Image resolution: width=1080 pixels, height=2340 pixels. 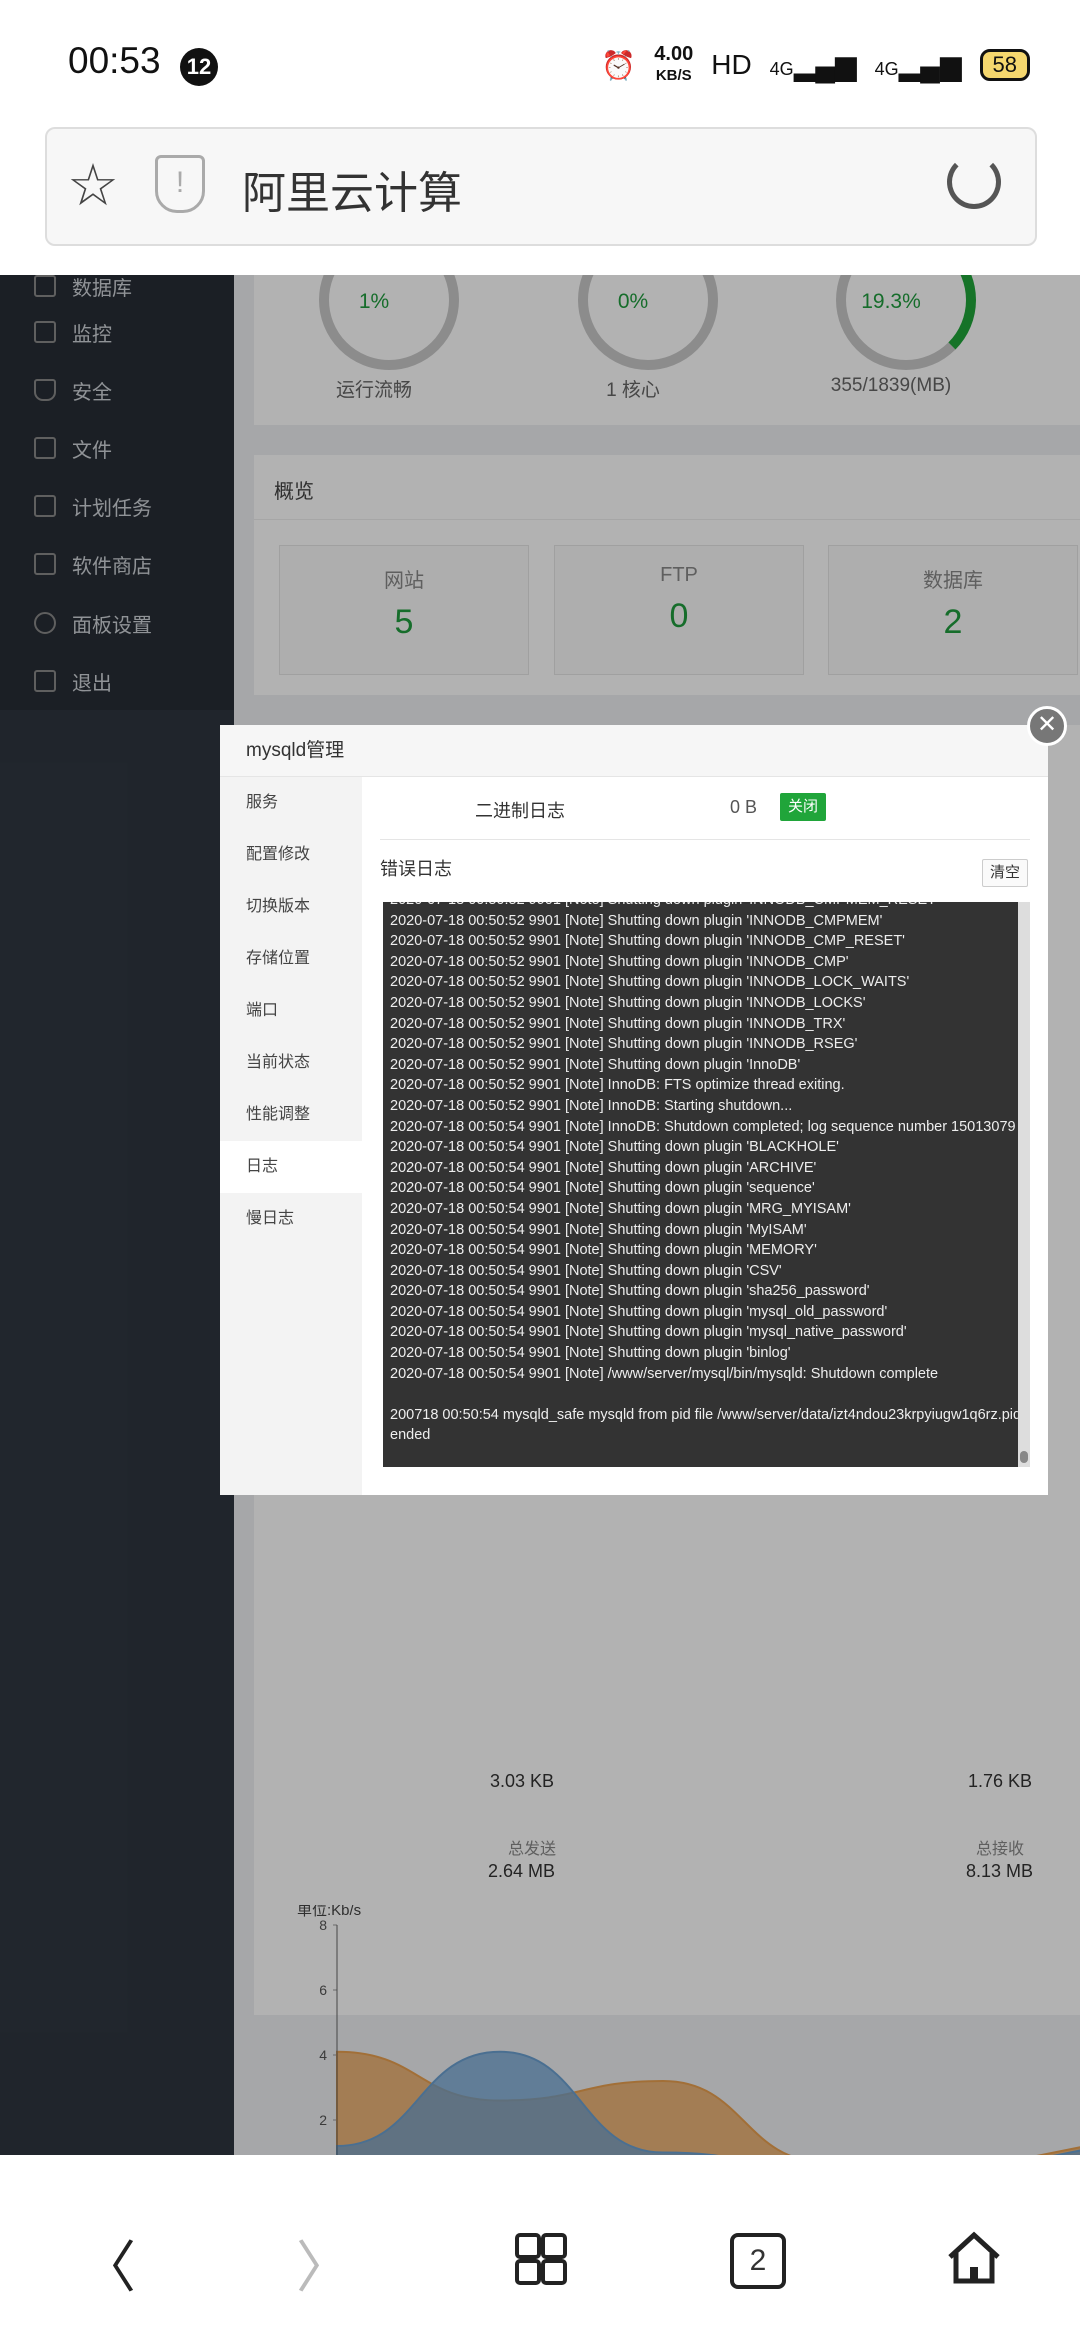 What do you see at coordinates (352, 189) in the screenshot?
I see `page-title: 阿里云计算` at bounding box center [352, 189].